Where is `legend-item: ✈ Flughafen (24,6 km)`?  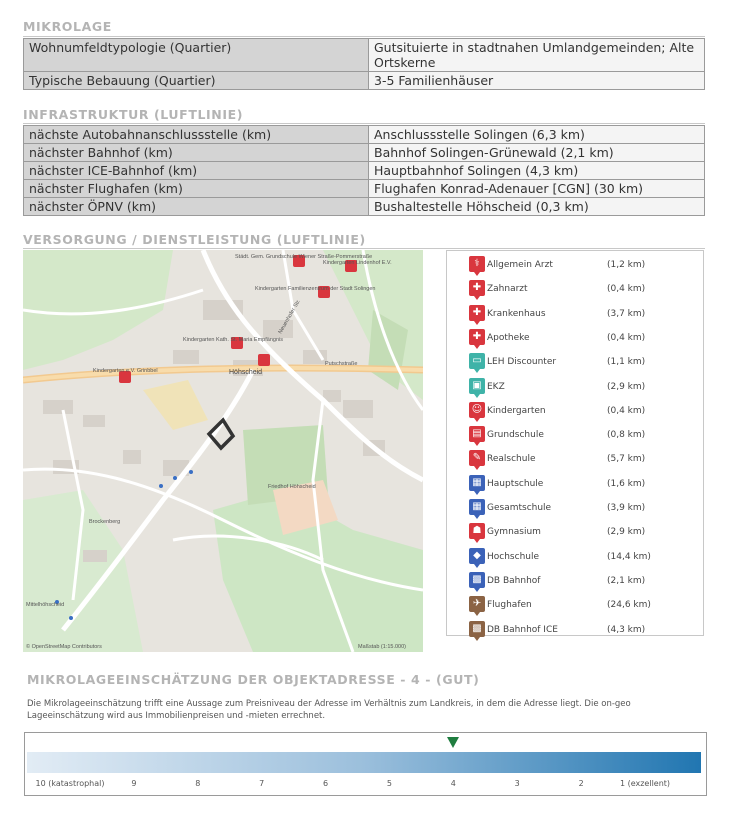 legend-item: ✈ Flughafen (24,6 km) is located at coordinates (584, 606).